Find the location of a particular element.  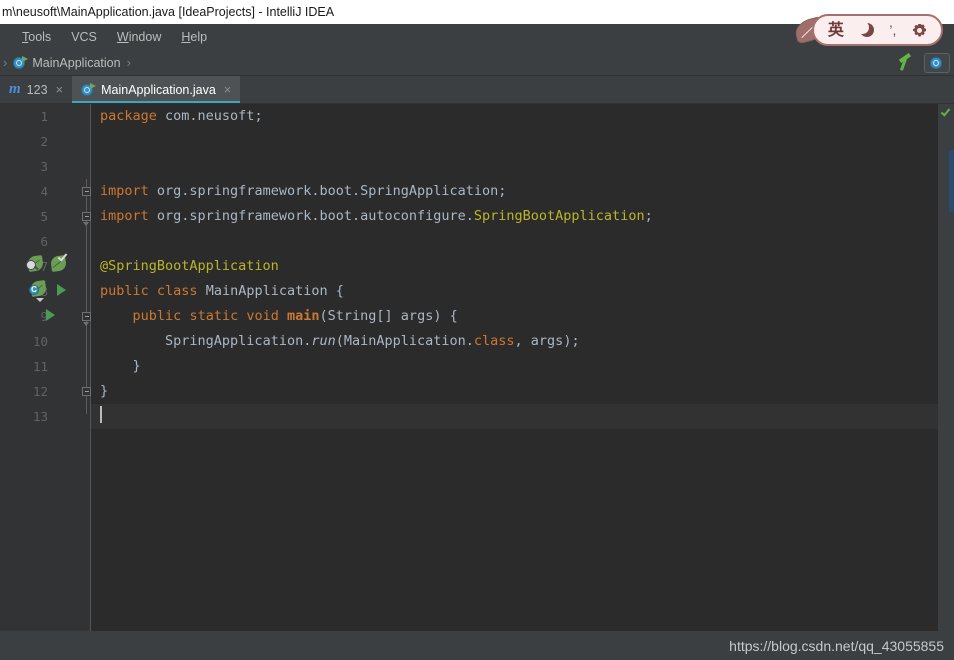

ime-toolbar-pill: 英 ’, is located at coordinates (877, 30).